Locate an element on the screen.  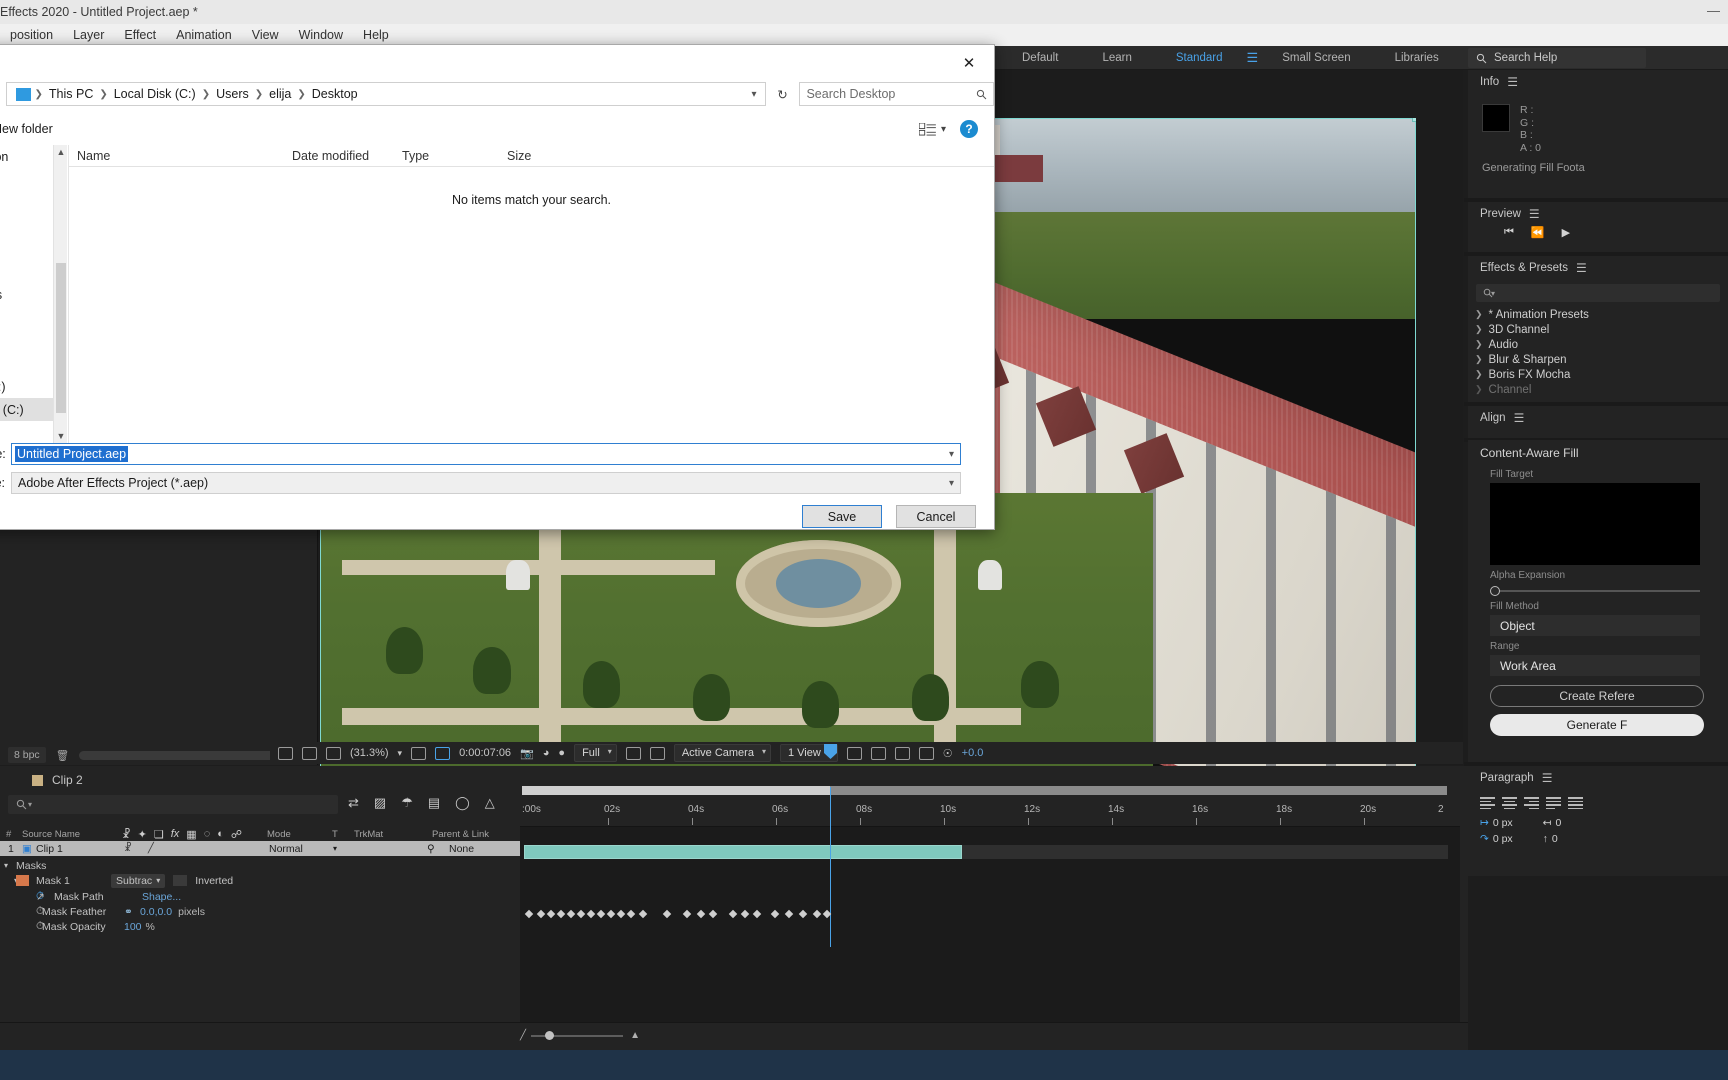
quality-icon: ❏ is located at coordinates (159, 834).